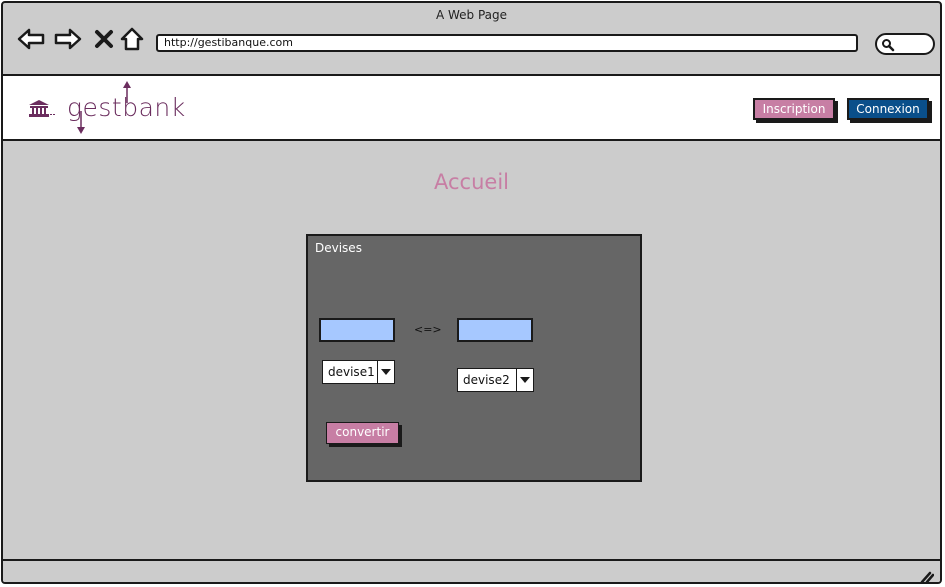 The width and height of the screenshot is (945, 587). What do you see at coordinates (428, 329) in the screenshot?
I see `swap-symbol: <=>` at bounding box center [428, 329].